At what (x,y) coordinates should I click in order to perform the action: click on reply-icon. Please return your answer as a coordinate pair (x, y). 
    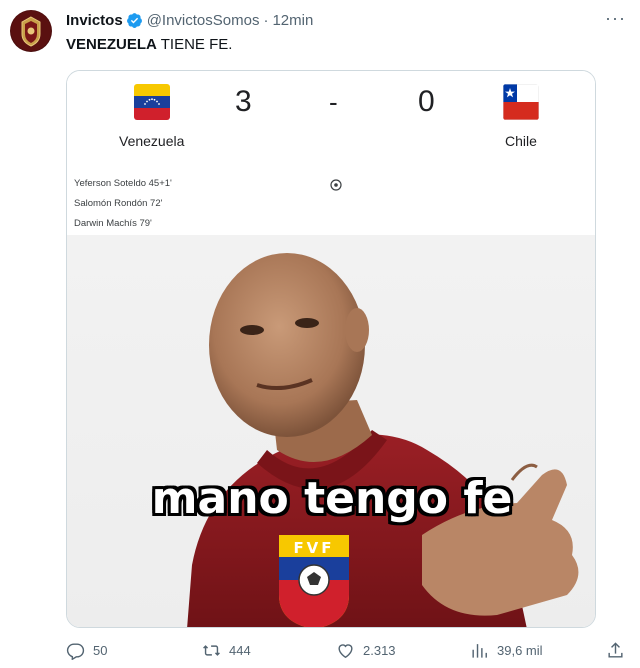
    Looking at the image, I should click on (75, 651).